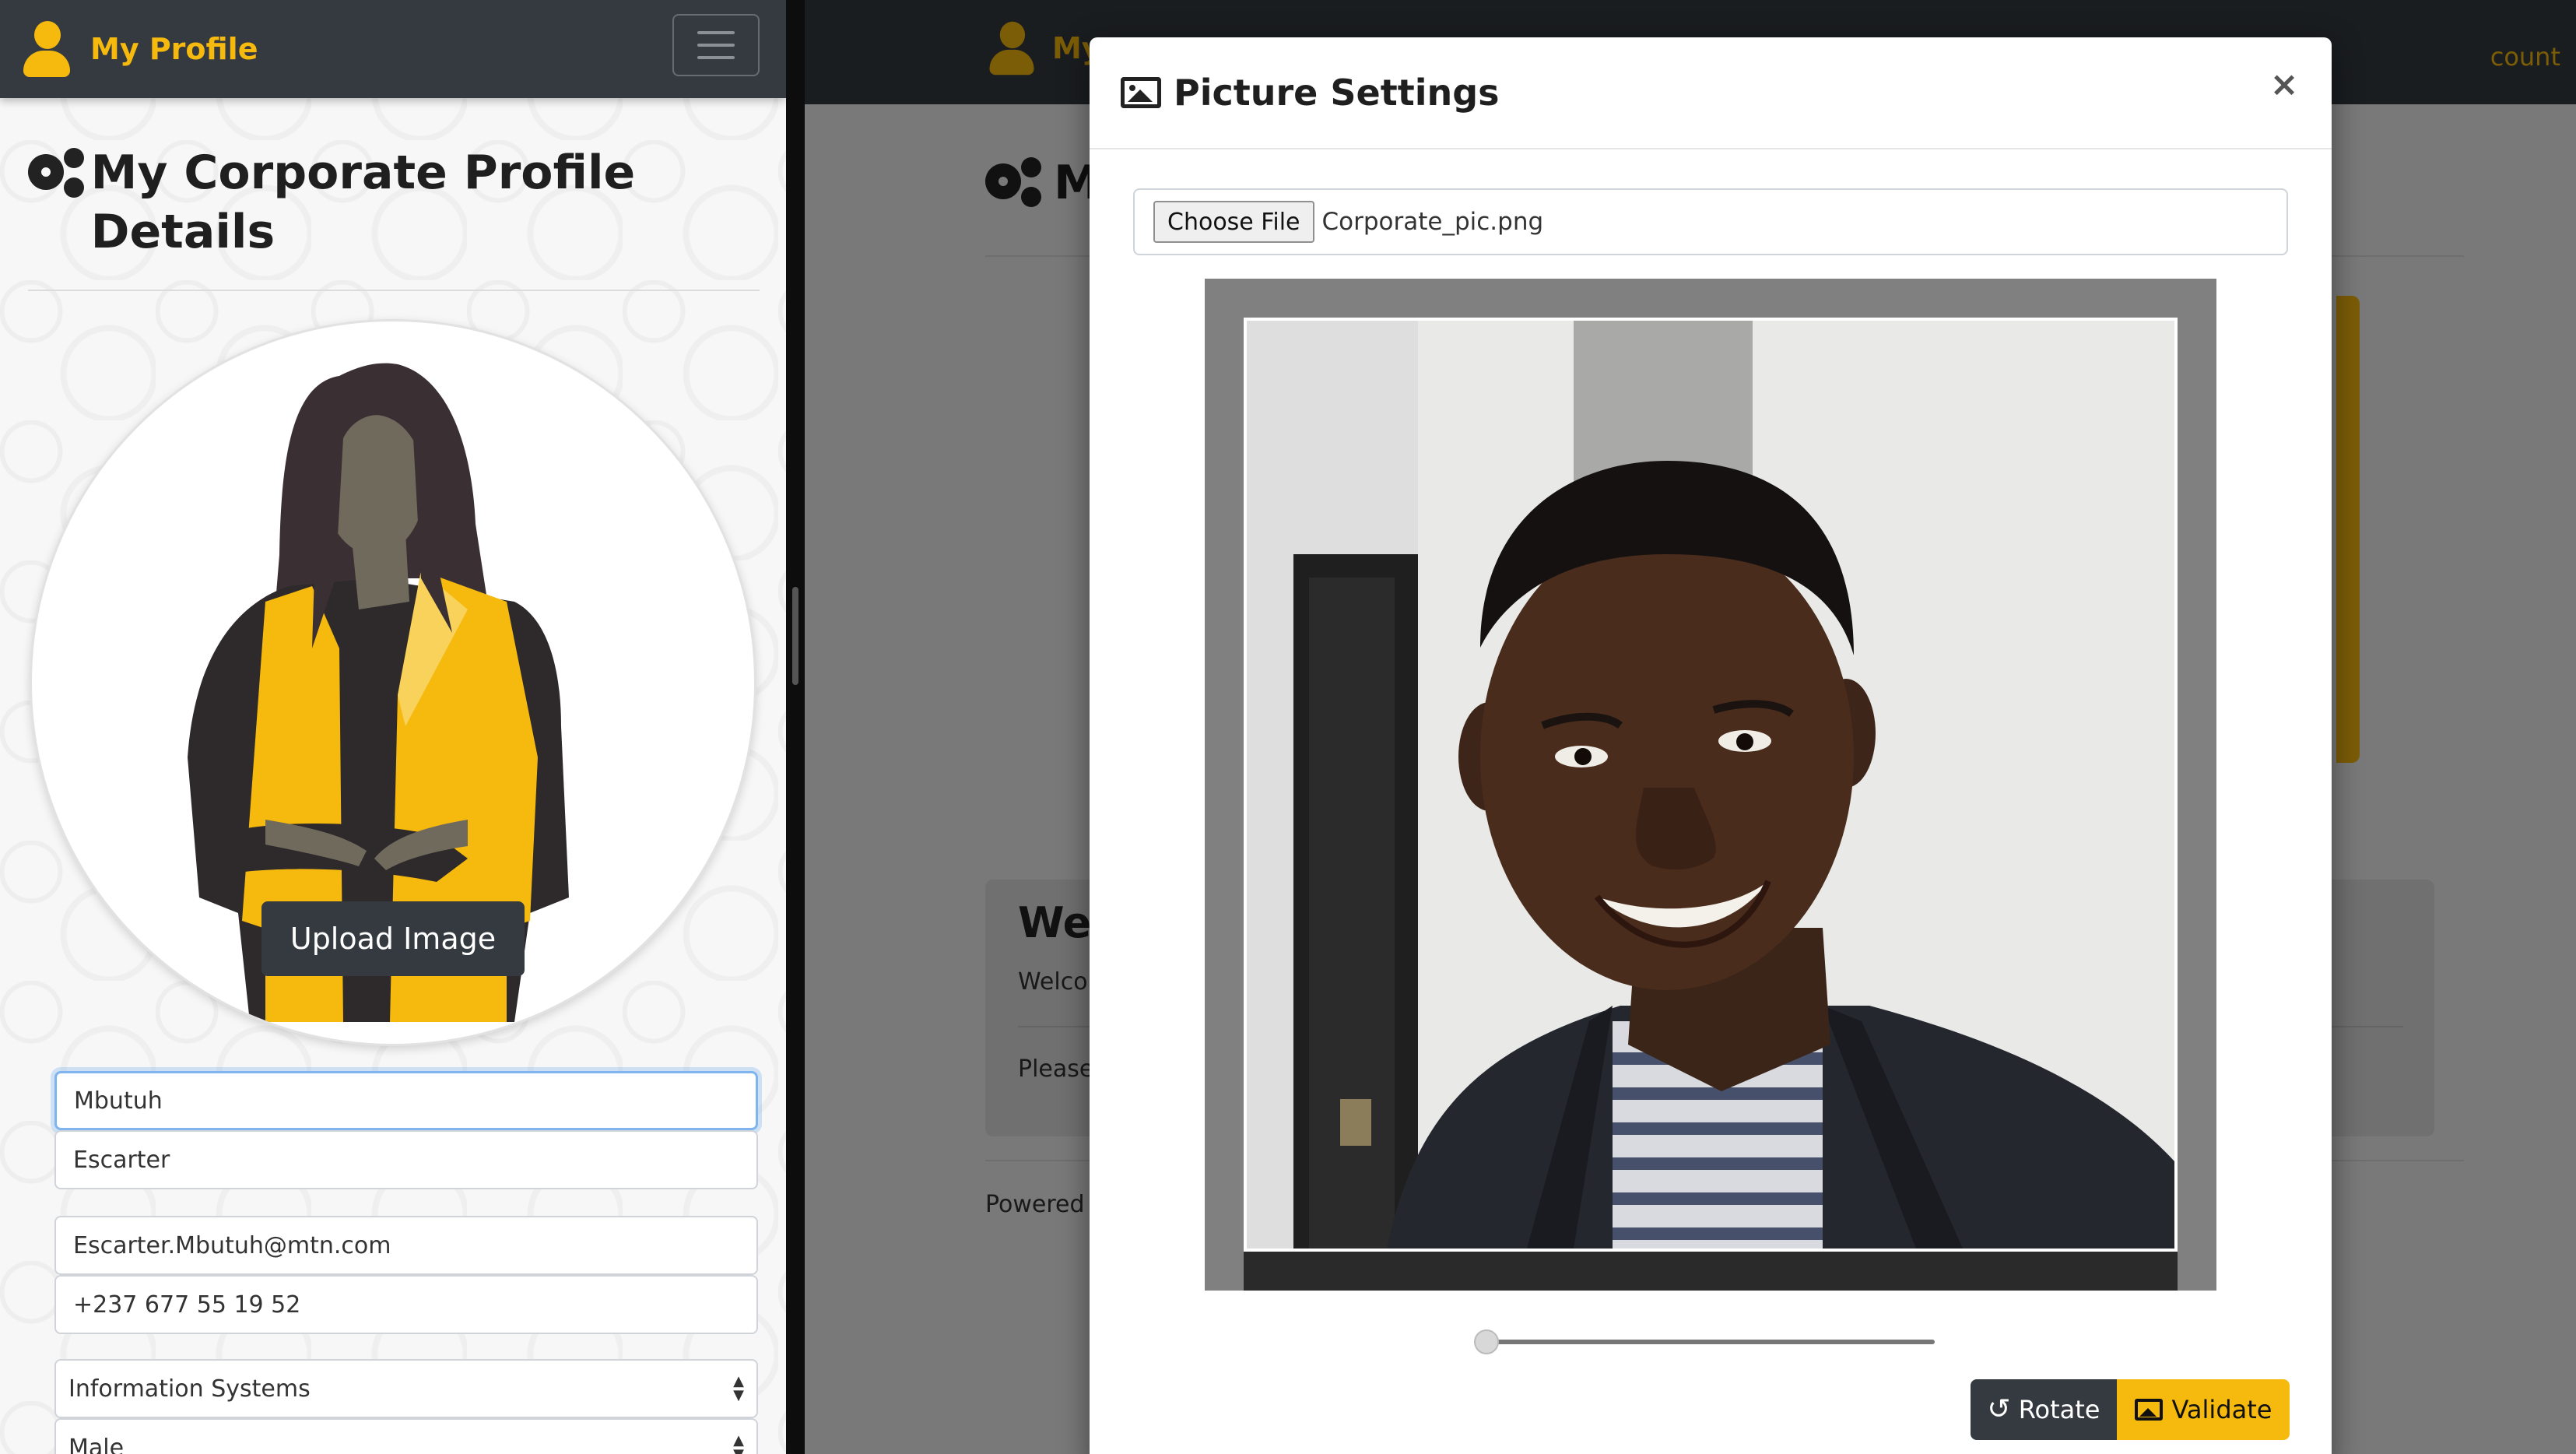 This screenshot has width=2576, height=1454. Describe the element at coordinates (56, 176) in the screenshot. I see `cogs-icon` at that location.